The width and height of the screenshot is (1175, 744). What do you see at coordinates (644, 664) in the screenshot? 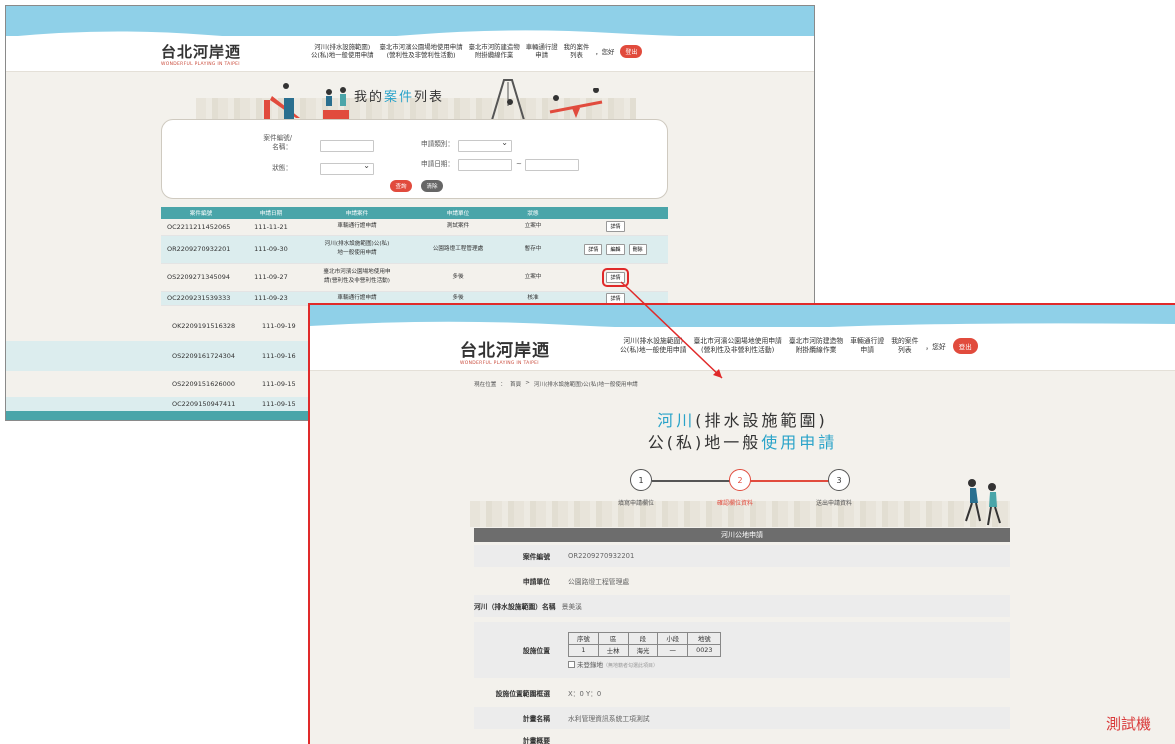
I see `unregistered-option: 未登錄地（無地籍者勾選此項目）` at bounding box center [644, 664].